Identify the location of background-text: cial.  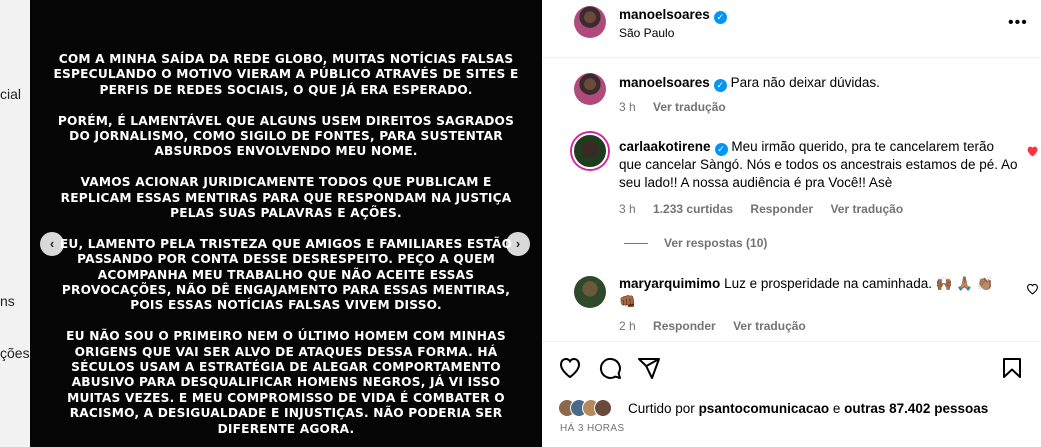
(11, 94).